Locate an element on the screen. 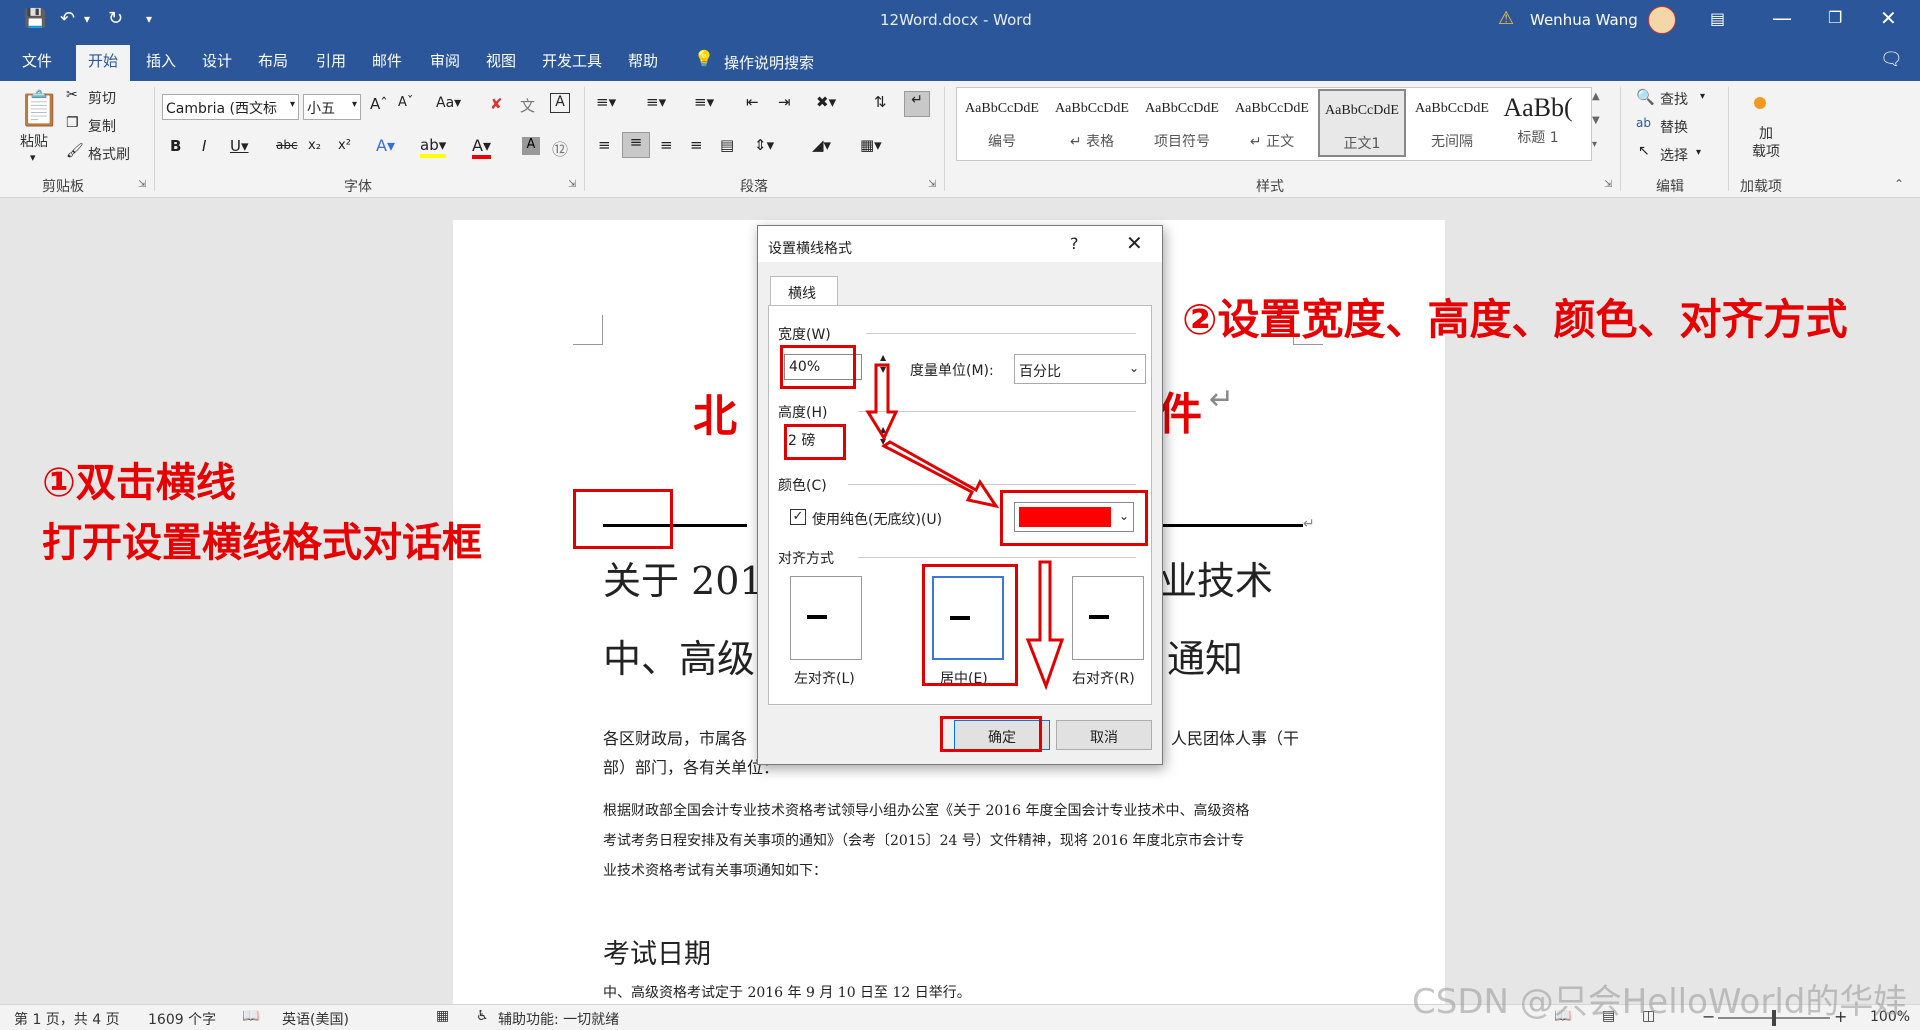 This screenshot has width=1920, height=1030. ribbon-display-icon: ▤ is located at coordinates (1717, 18).